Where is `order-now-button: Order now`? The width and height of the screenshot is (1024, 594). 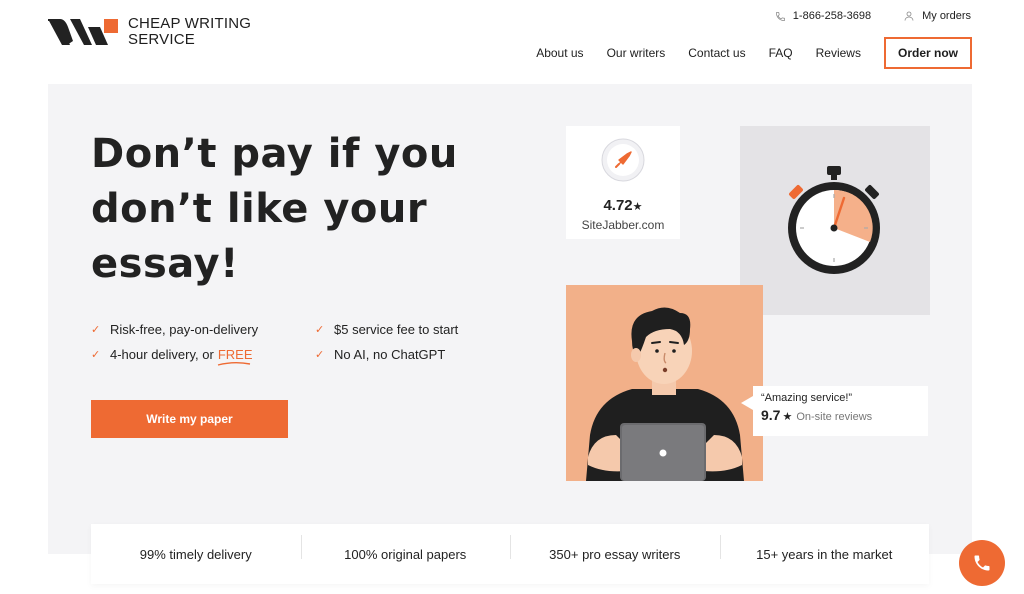 order-now-button: Order now is located at coordinates (927, 53).